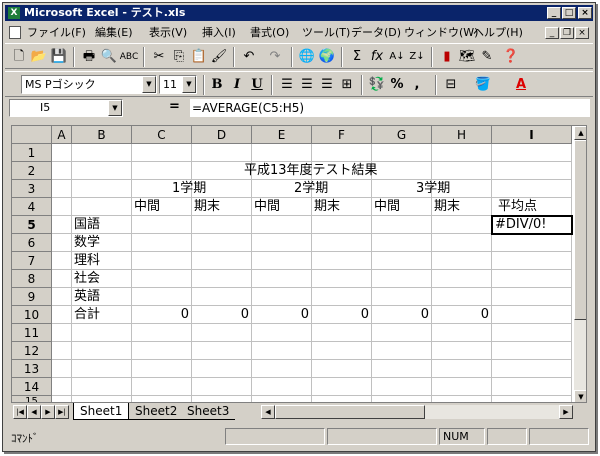  What do you see at coordinates (257, 85) in the screenshot?
I see `underline-icon: U` at bounding box center [257, 85].